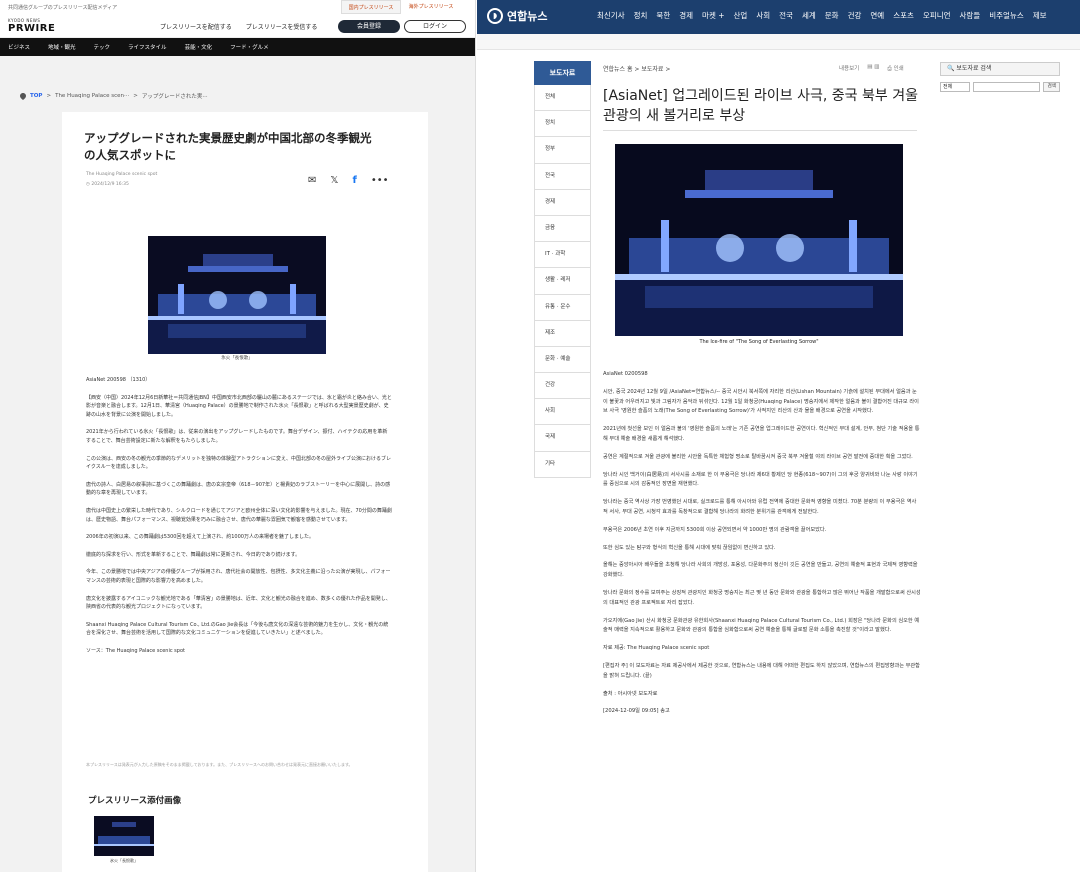 This screenshot has width=1080, height=872. Describe the element at coordinates (937, 15) in the screenshot. I see `nav-item: 오피니언` at that location.